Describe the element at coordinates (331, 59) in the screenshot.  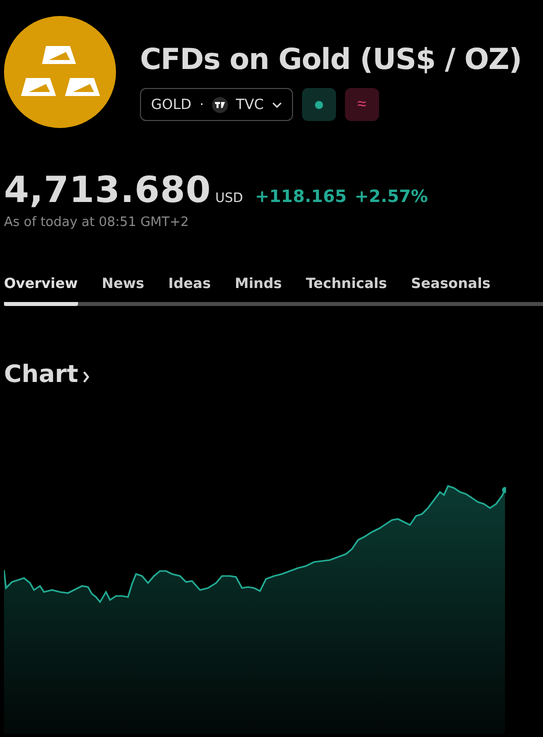
I see `instrument-title: CFDs on Gold (US$ / OZ)` at that location.